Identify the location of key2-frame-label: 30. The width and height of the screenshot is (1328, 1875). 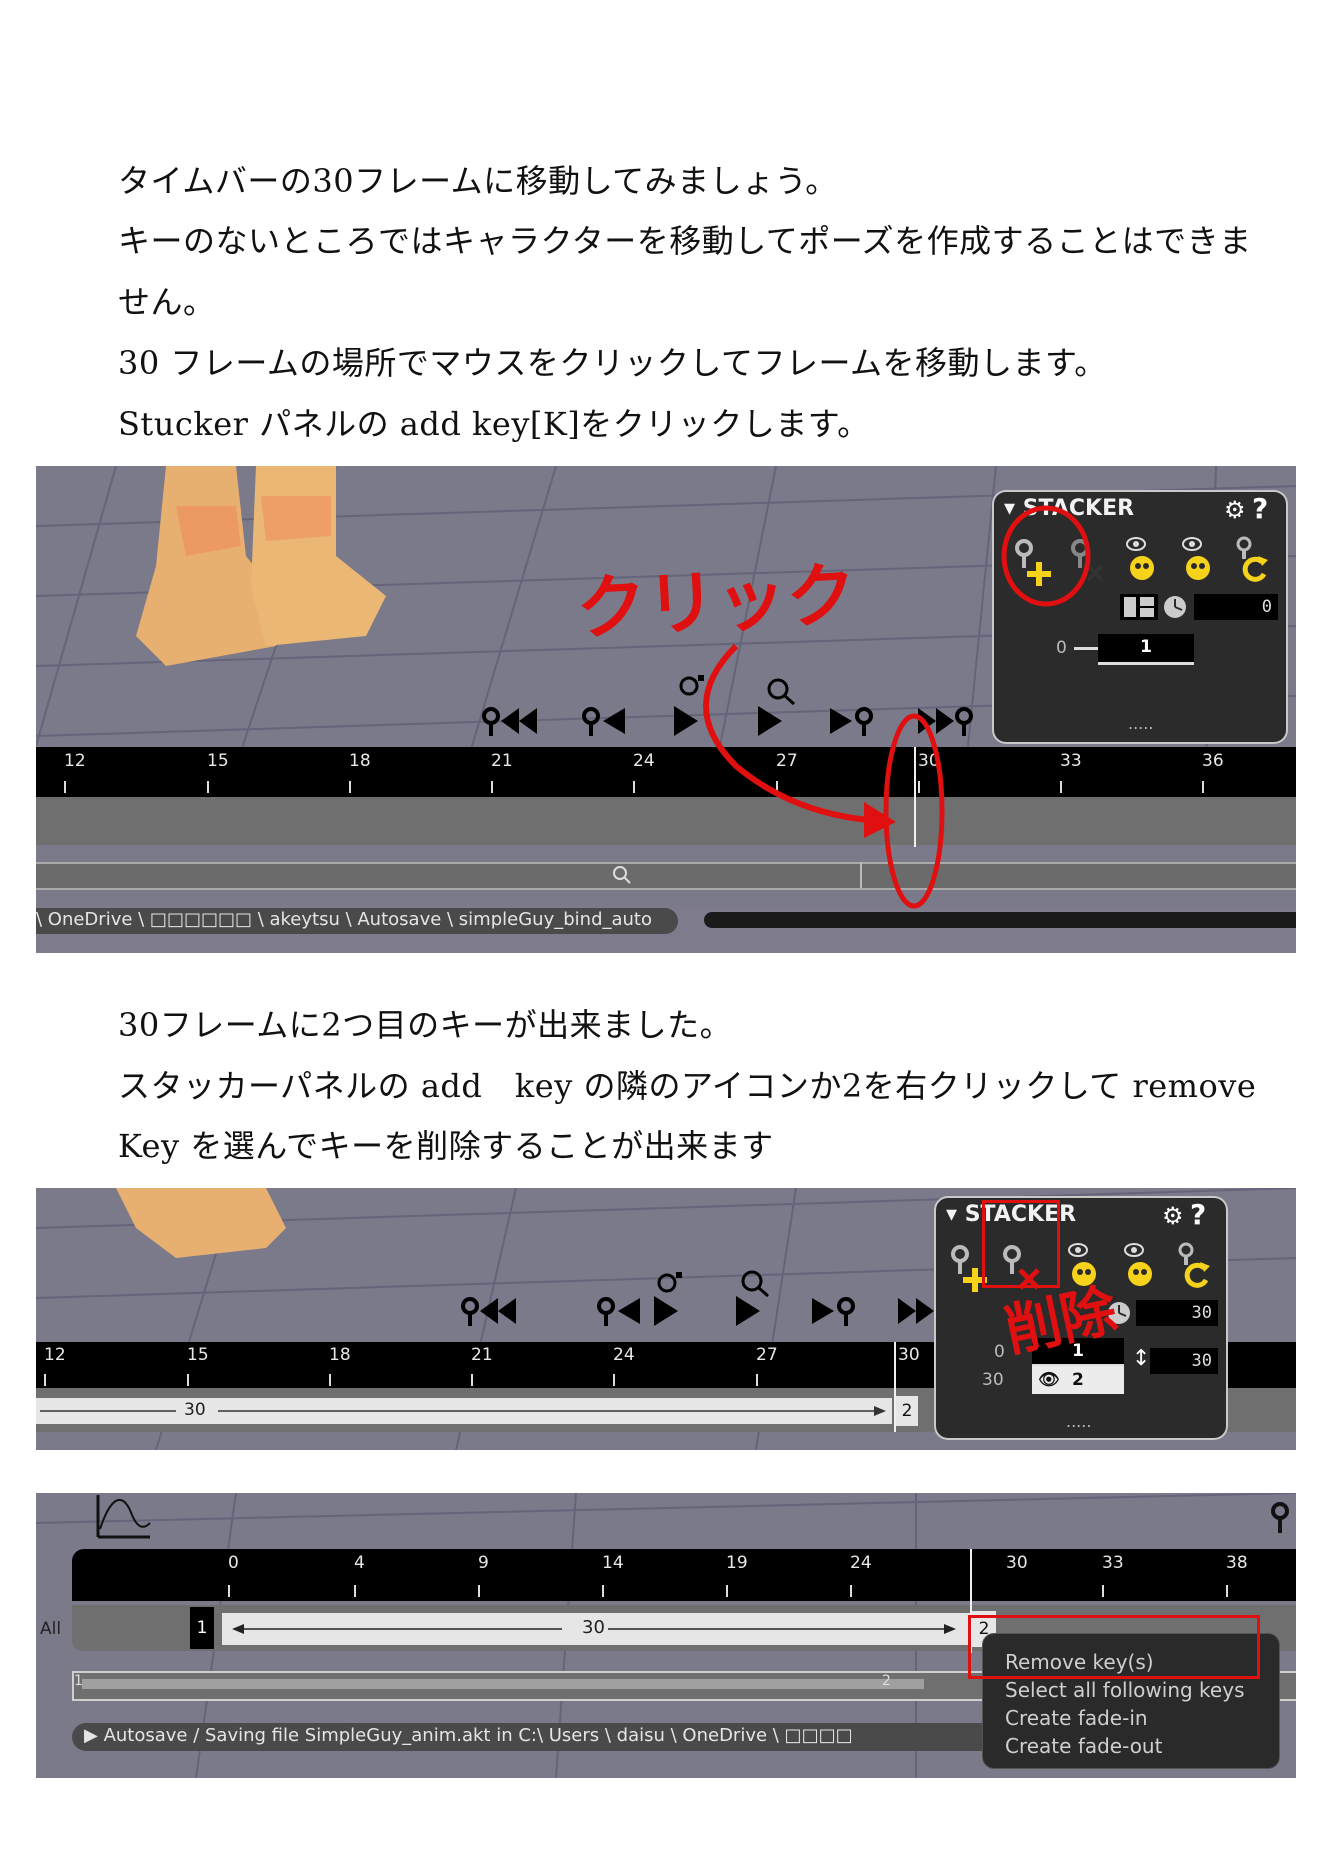
(993, 1380).